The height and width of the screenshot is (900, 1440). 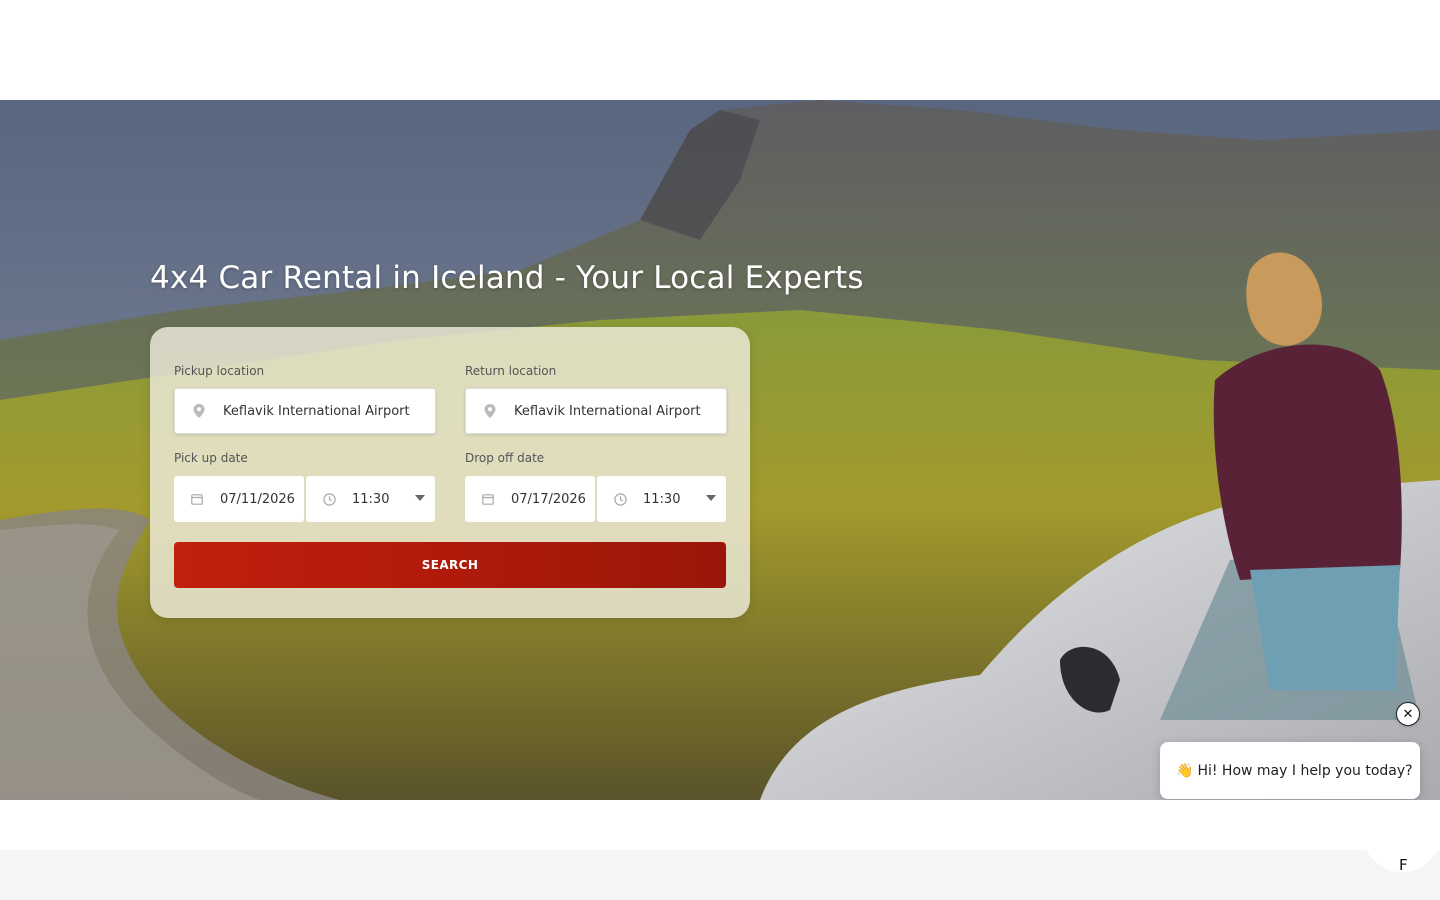 What do you see at coordinates (316, 411) in the screenshot?
I see `pickup-location-value: Keflavik International Airport` at bounding box center [316, 411].